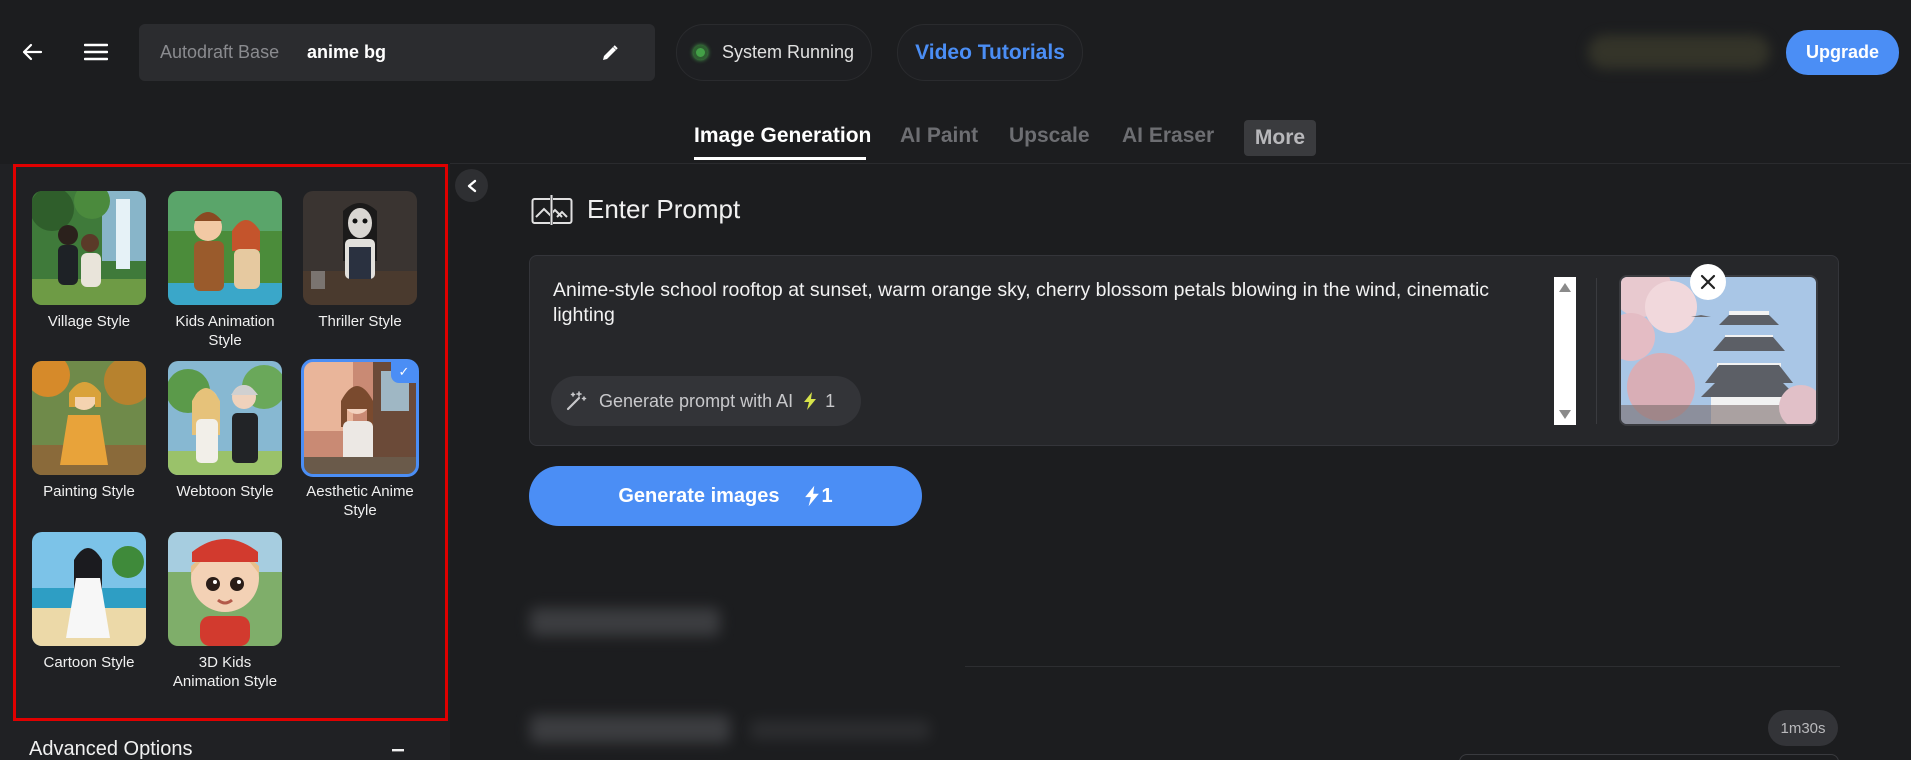 The width and height of the screenshot is (1911, 760). What do you see at coordinates (32, 52) in the screenshot?
I see `back-arrow-icon` at bounding box center [32, 52].